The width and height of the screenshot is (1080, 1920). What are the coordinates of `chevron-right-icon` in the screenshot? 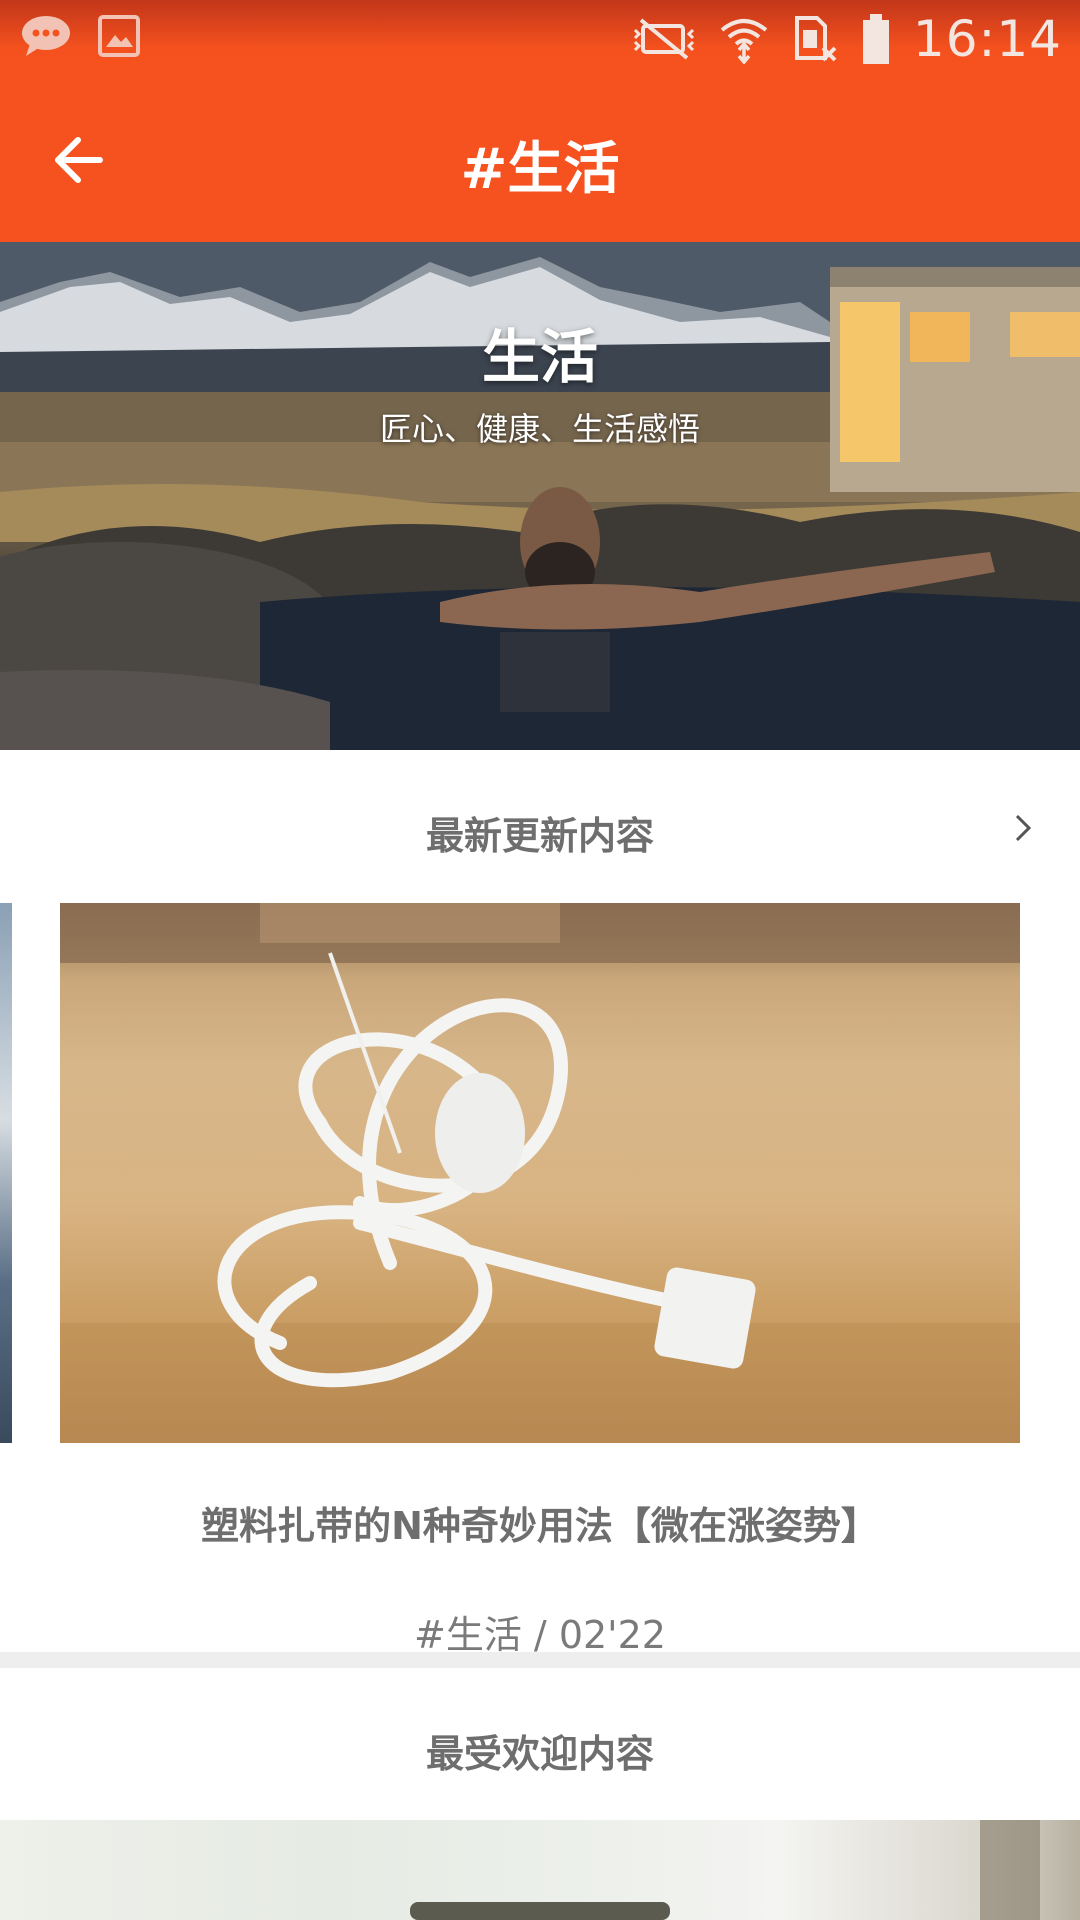 It's located at (1023, 828).